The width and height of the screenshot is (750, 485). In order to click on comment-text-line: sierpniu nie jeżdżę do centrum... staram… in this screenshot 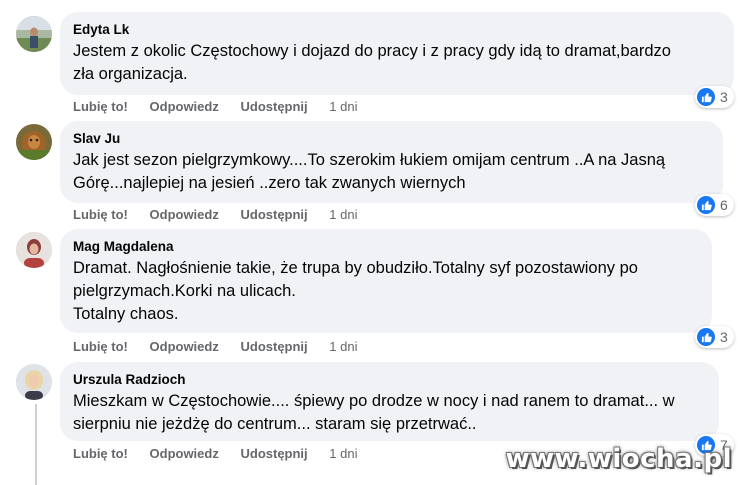, I will do `click(275, 424)`.